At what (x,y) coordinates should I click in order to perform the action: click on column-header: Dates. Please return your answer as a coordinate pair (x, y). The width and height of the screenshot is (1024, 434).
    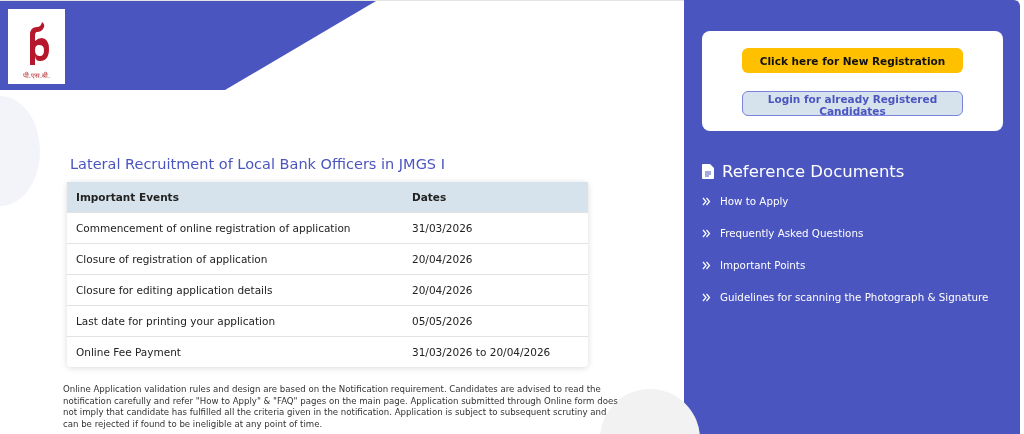
    Looking at the image, I should click on (495, 197).